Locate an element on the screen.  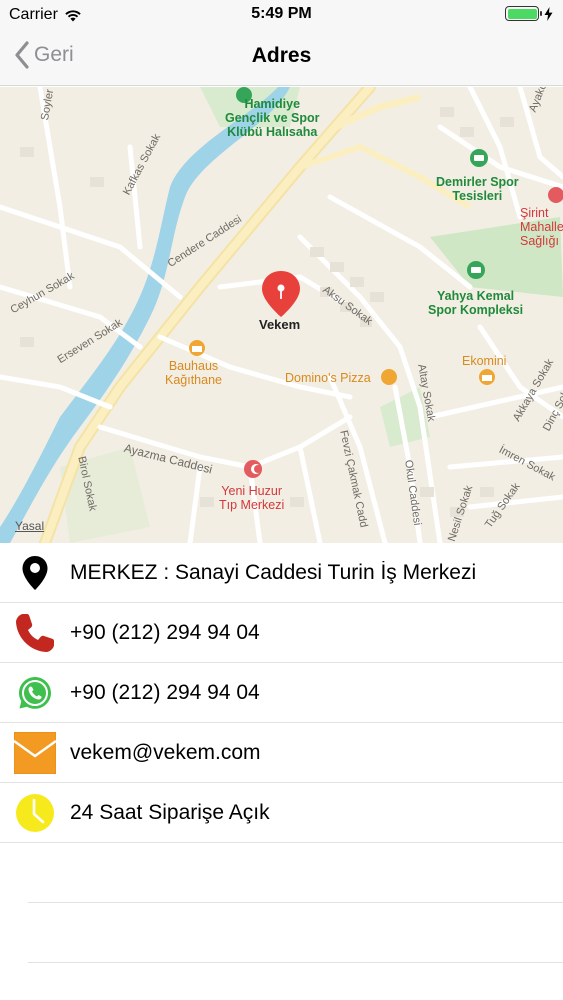
battery-level-fill is located at coordinates (522, 13).